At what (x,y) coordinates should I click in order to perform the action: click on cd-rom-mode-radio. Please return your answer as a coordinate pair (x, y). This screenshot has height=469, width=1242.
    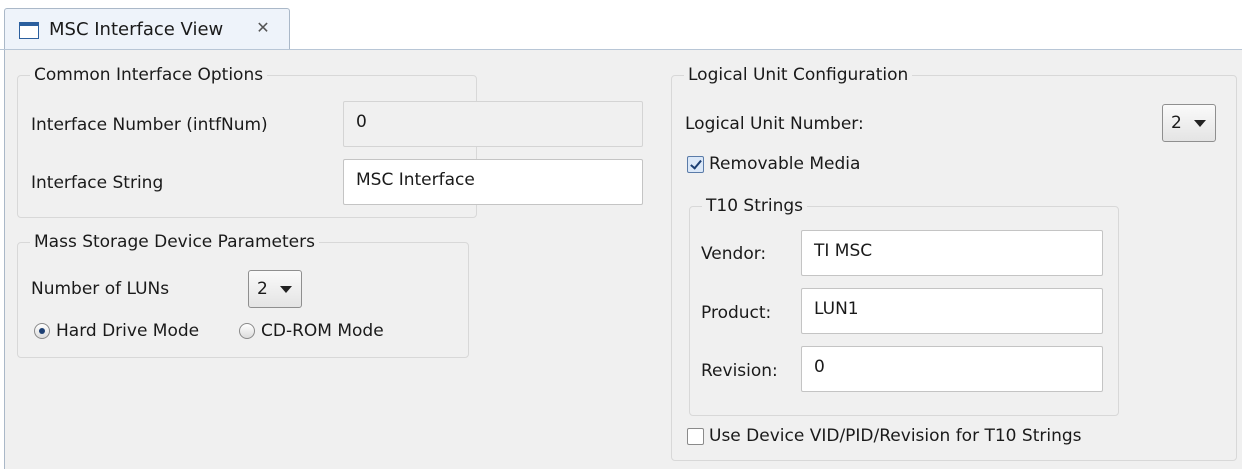
    Looking at the image, I should click on (247, 331).